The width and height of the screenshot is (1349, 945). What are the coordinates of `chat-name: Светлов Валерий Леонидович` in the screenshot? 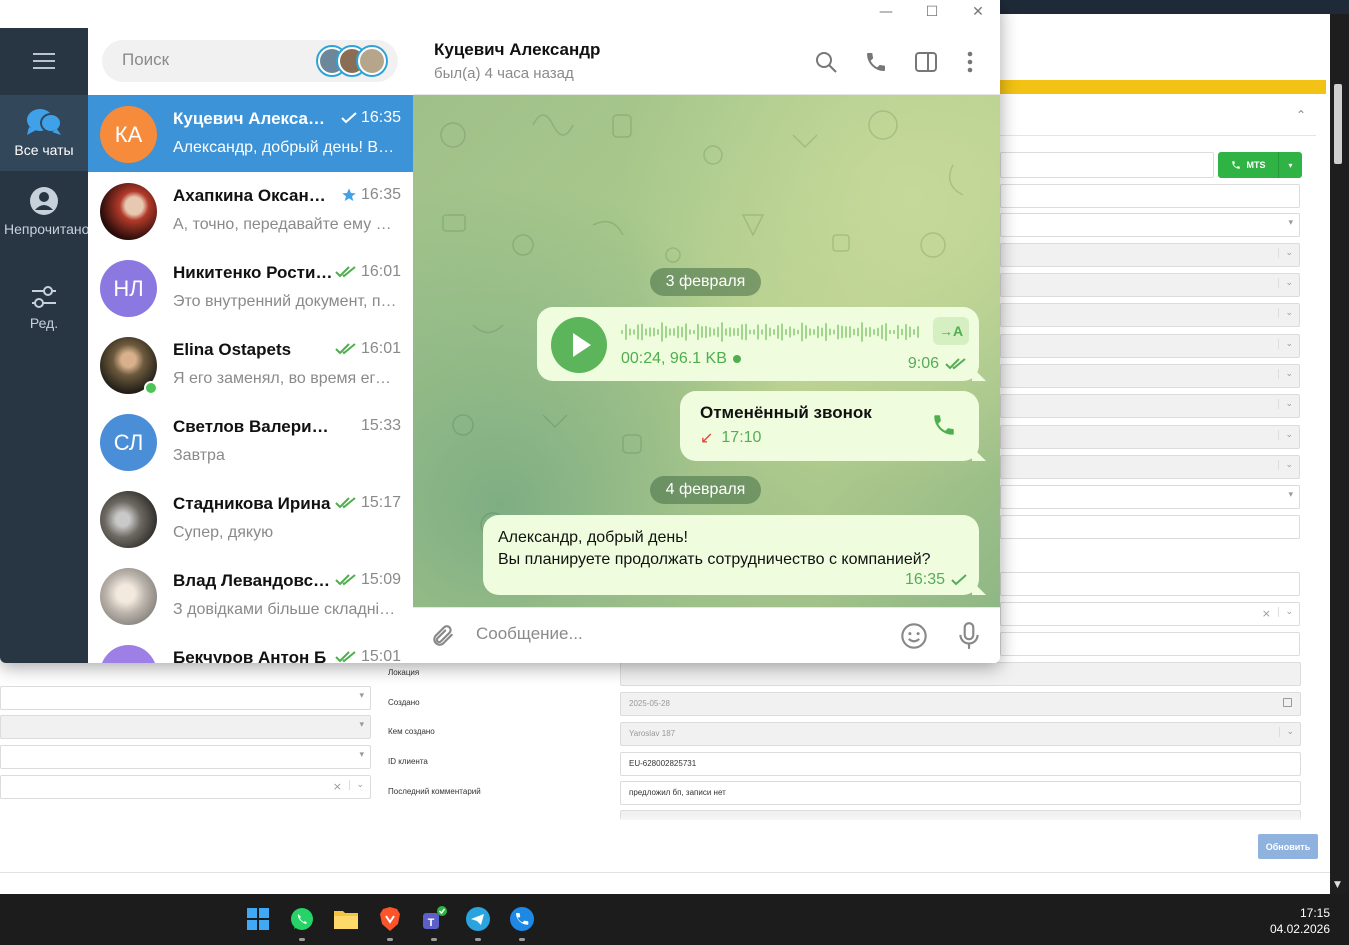 It's located at (253, 426).